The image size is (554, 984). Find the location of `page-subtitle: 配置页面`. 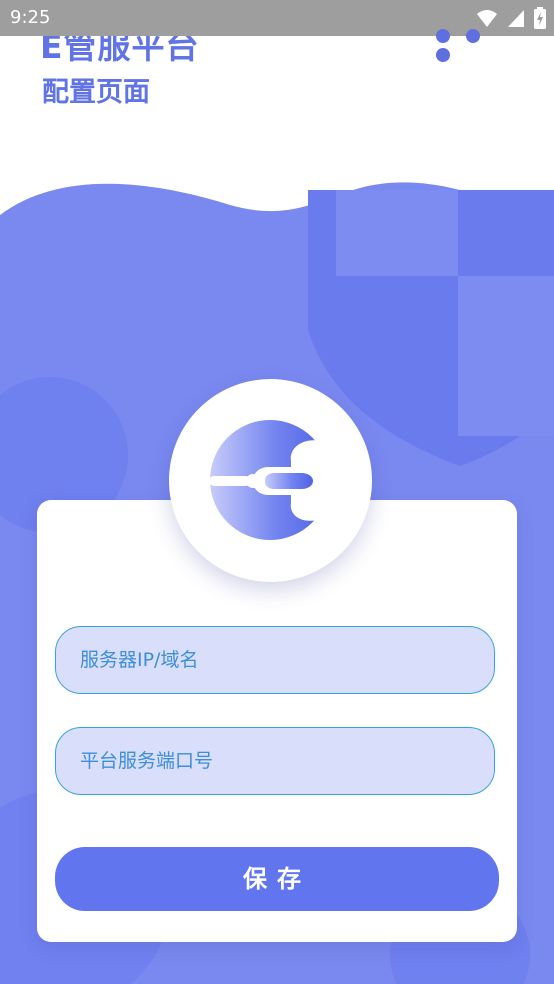

page-subtitle: 配置页面 is located at coordinates (96, 92).